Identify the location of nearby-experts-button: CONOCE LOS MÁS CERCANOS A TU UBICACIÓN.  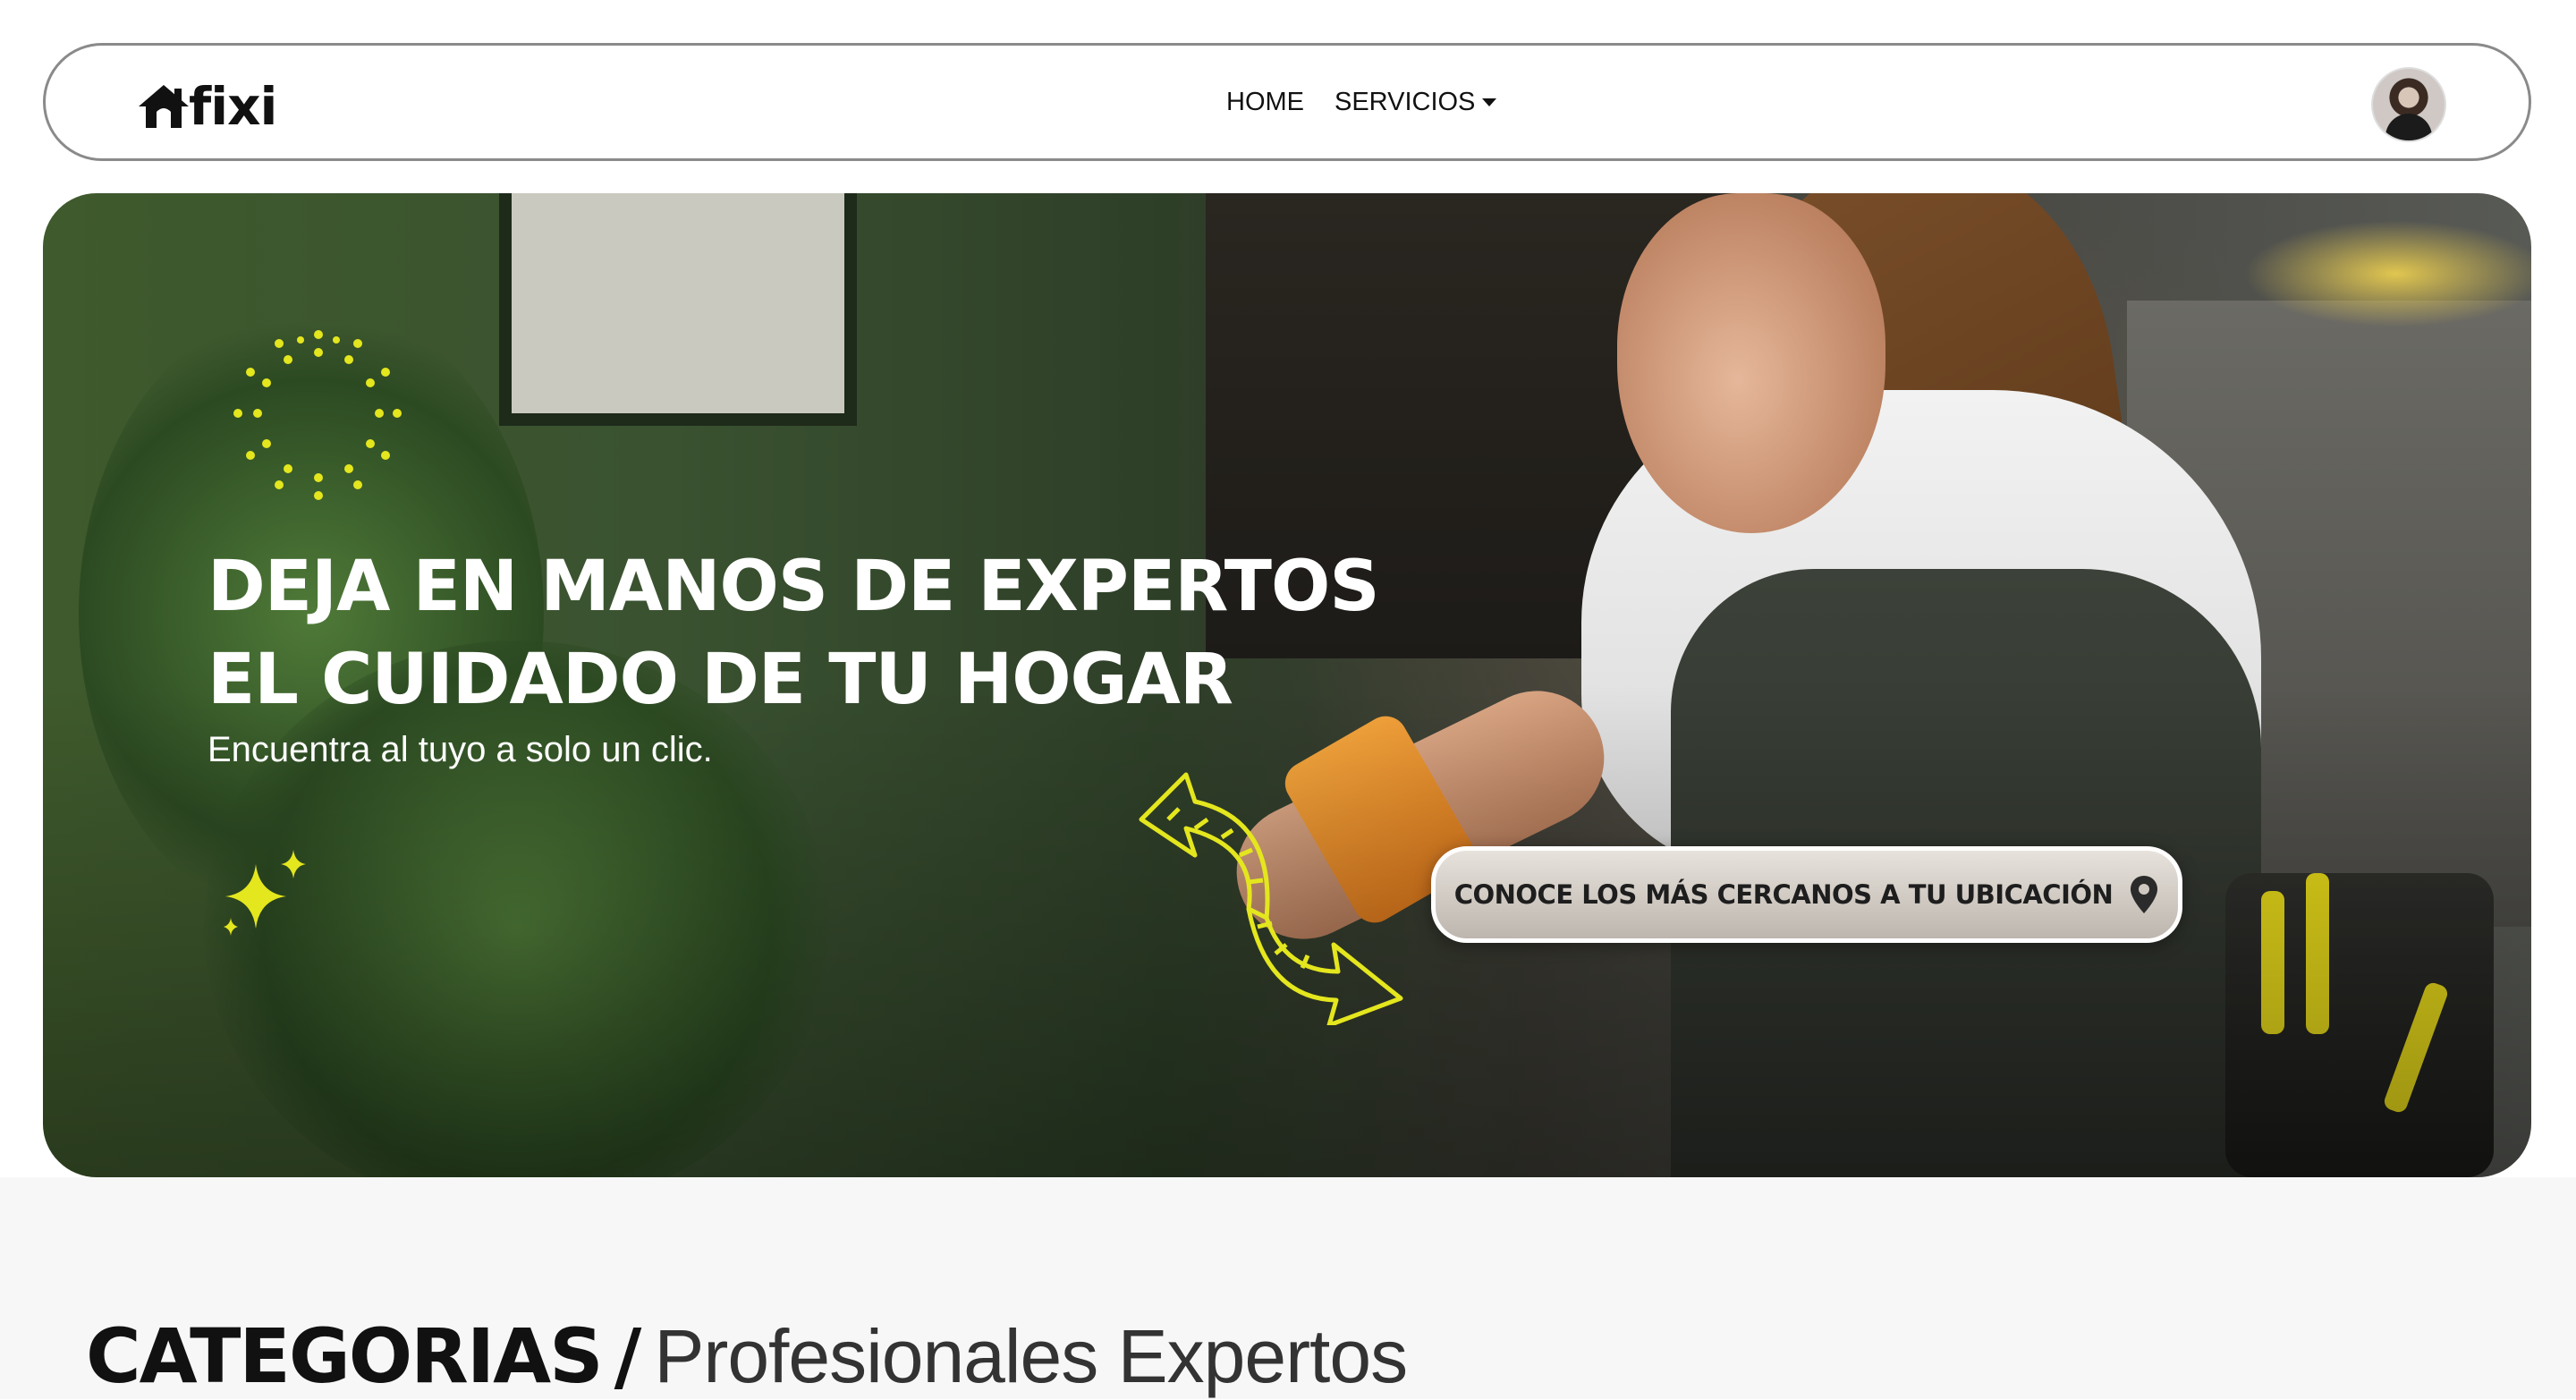
(1806, 894).